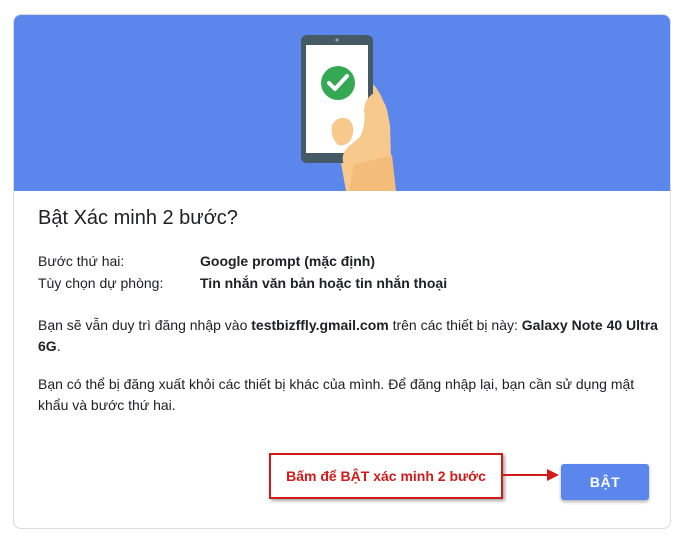 This screenshot has width=686, height=547. What do you see at coordinates (455, 325) in the screenshot?
I see `paragraph-text: trên các thiết bị này:` at bounding box center [455, 325].